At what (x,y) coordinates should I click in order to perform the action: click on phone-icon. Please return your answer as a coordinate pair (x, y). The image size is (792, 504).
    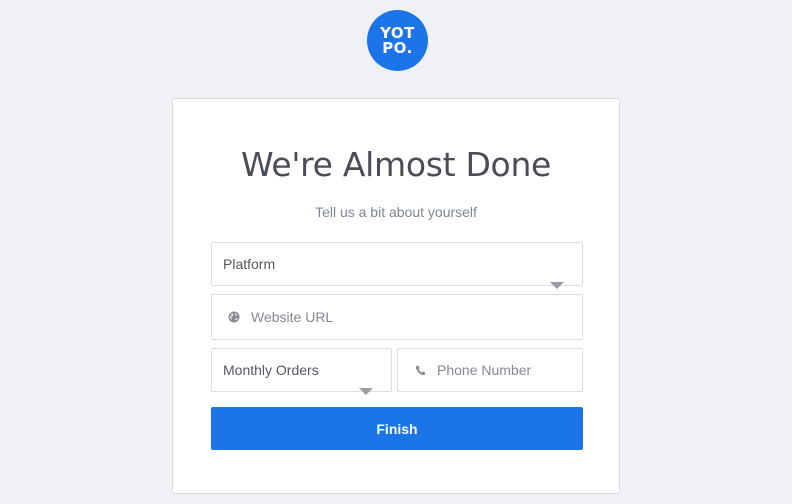
    Looking at the image, I should click on (420, 370).